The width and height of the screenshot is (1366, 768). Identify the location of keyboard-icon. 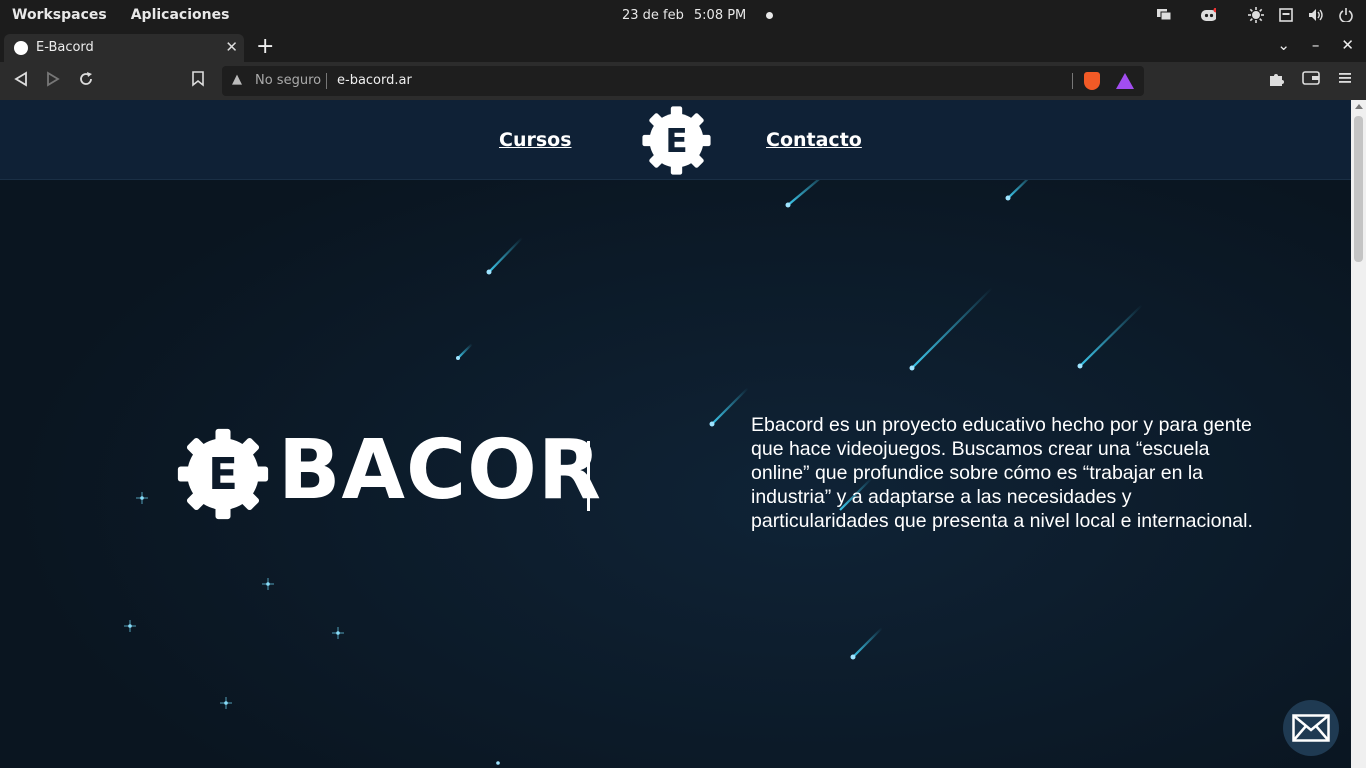
(1286, 15).